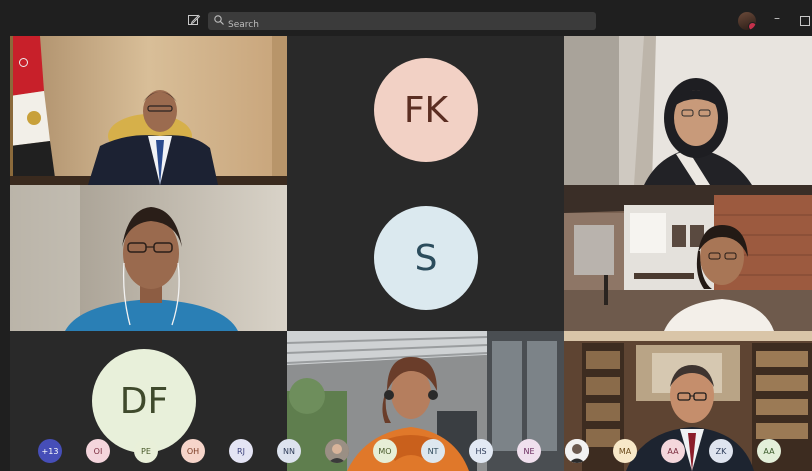  What do you see at coordinates (219, 20) in the screenshot?
I see `search-icon` at bounding box center [219, 20].